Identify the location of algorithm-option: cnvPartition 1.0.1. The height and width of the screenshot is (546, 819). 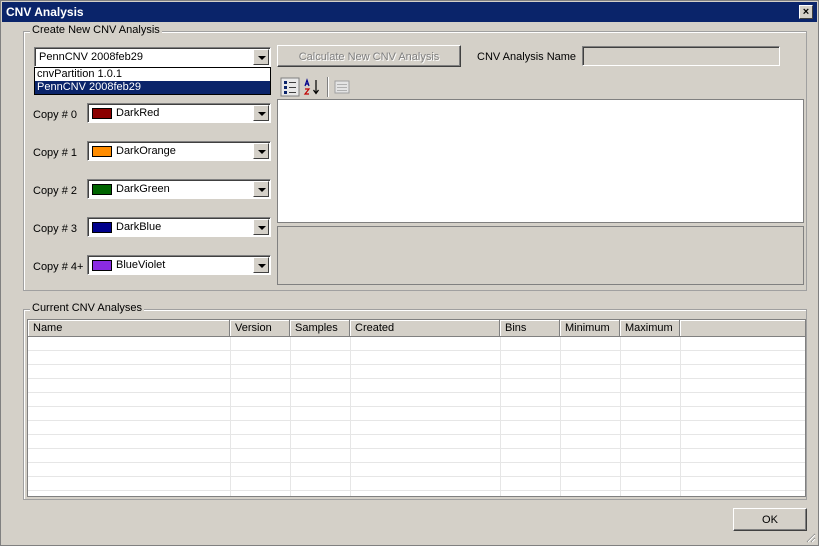
(152, 74).